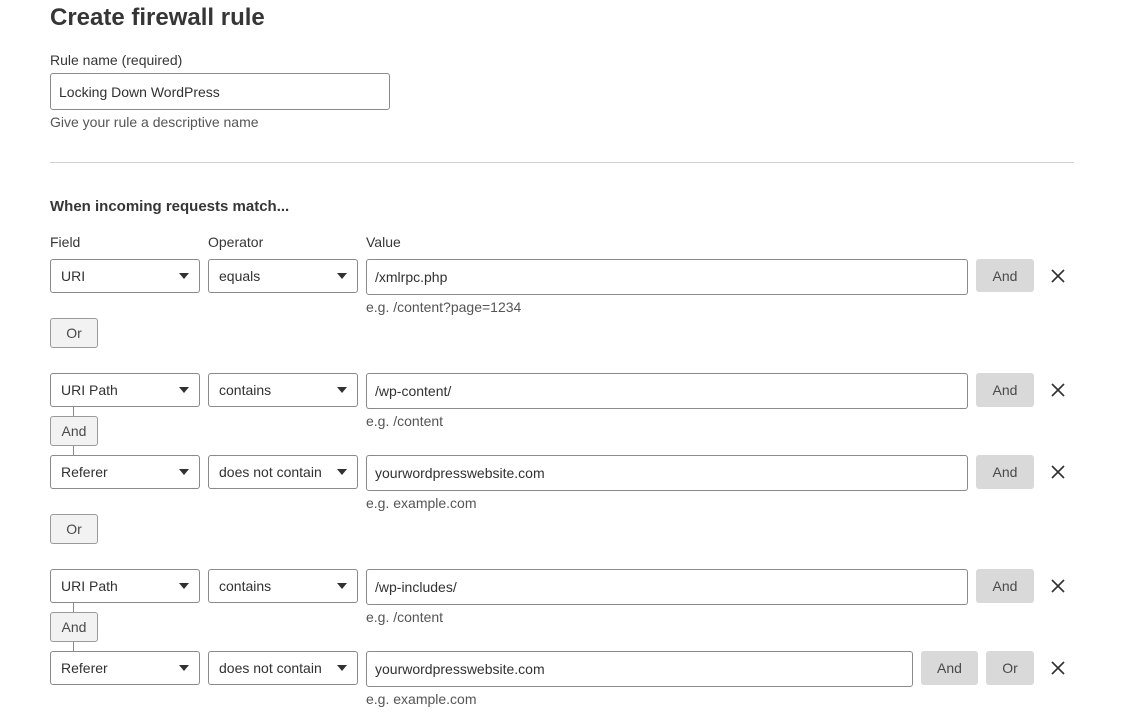  Describe the element at coordinates (667, 277) in the screenshot. I see `value-input: /xmlrpc.php` at that location.